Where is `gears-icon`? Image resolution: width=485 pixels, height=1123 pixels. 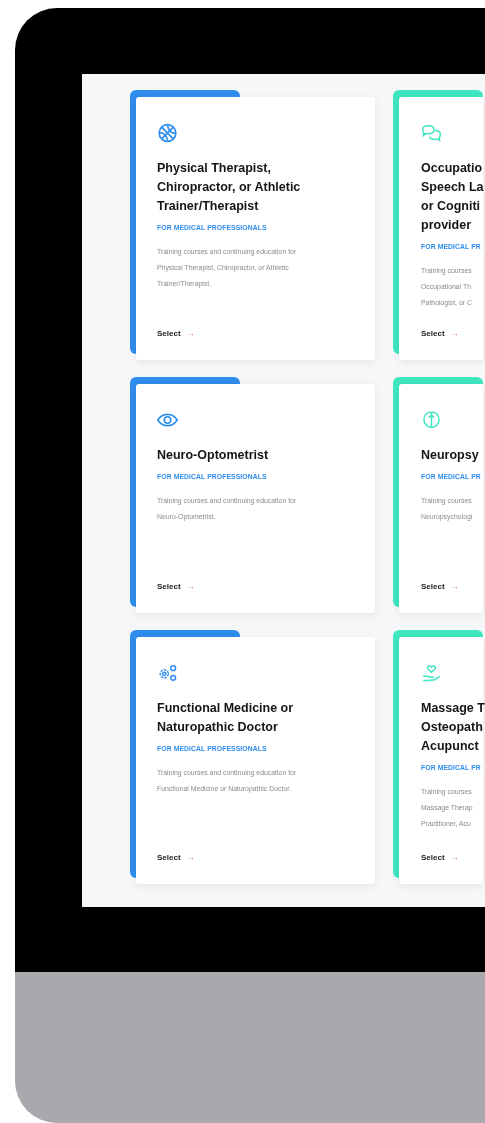
gears-icon is located at coordinates (167, 673).